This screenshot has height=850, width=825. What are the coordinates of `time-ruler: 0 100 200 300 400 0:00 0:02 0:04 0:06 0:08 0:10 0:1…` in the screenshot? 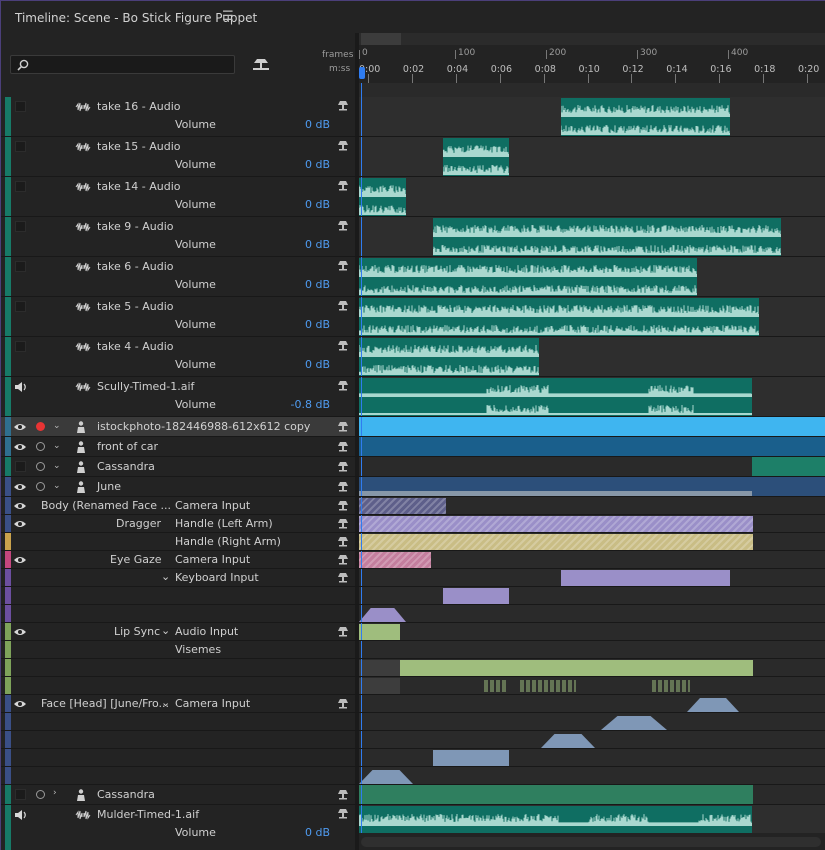 It's located at (592, 58).